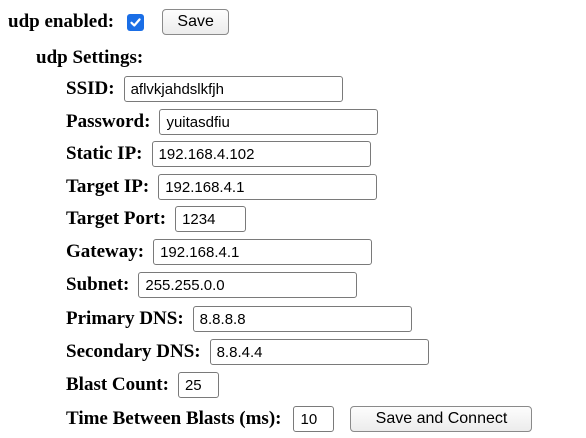 The height and width of the screenshot is (438, 586). Describe the element at coordinates (117, 384) in the screenshot. I see `blast-count-label: Blast Count:` at that location.